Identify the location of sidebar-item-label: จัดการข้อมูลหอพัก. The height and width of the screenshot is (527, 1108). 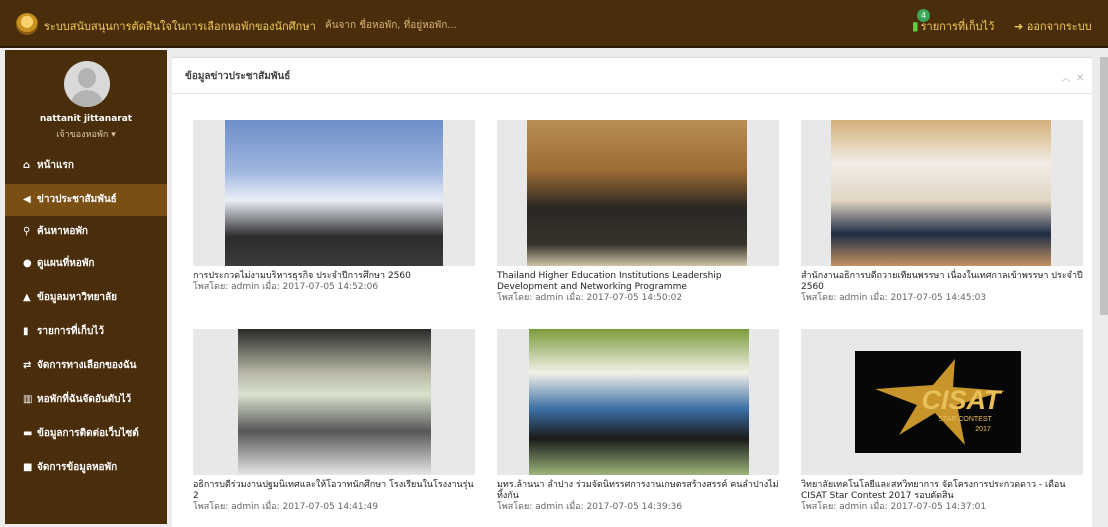
(77, 467).